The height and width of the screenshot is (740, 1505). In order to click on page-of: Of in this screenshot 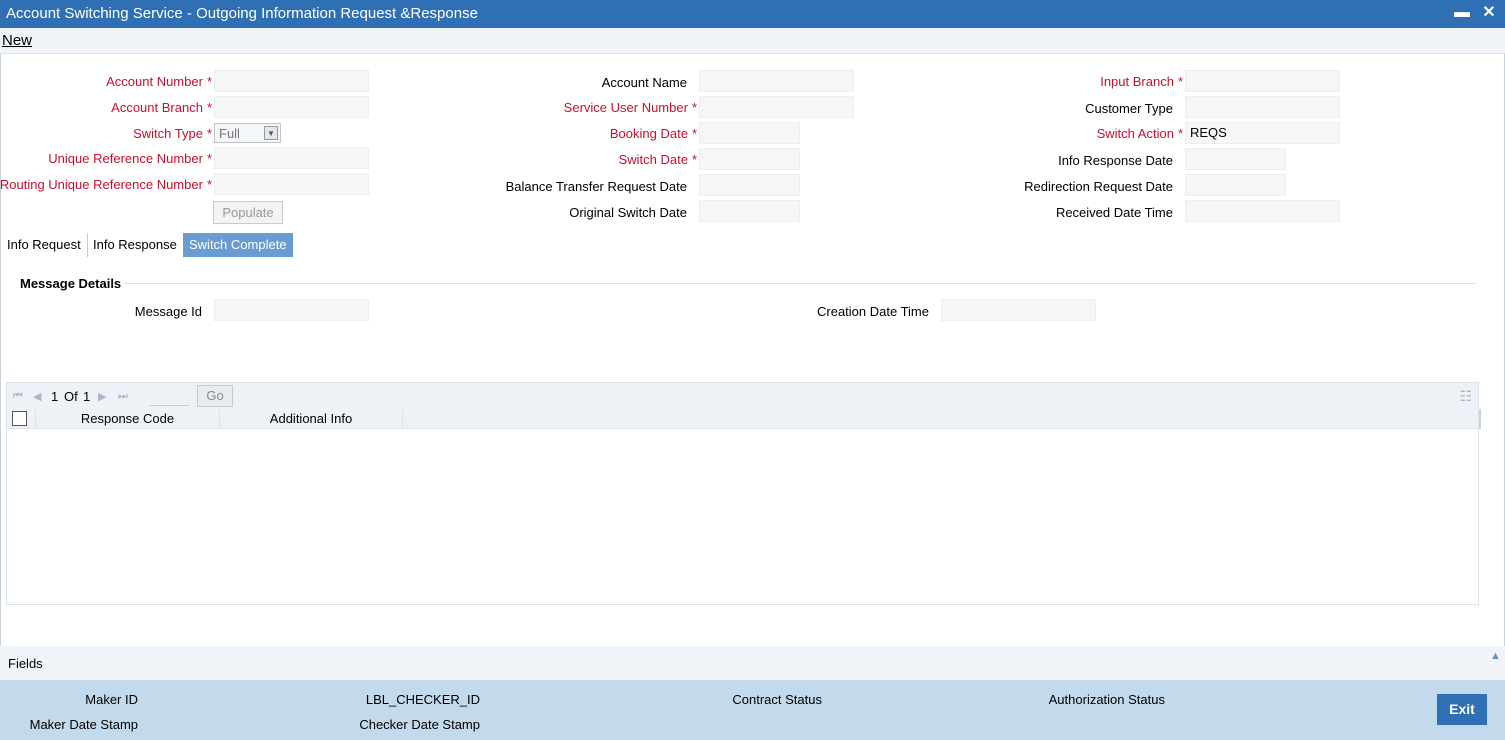, I will do `click(71, 396)`.